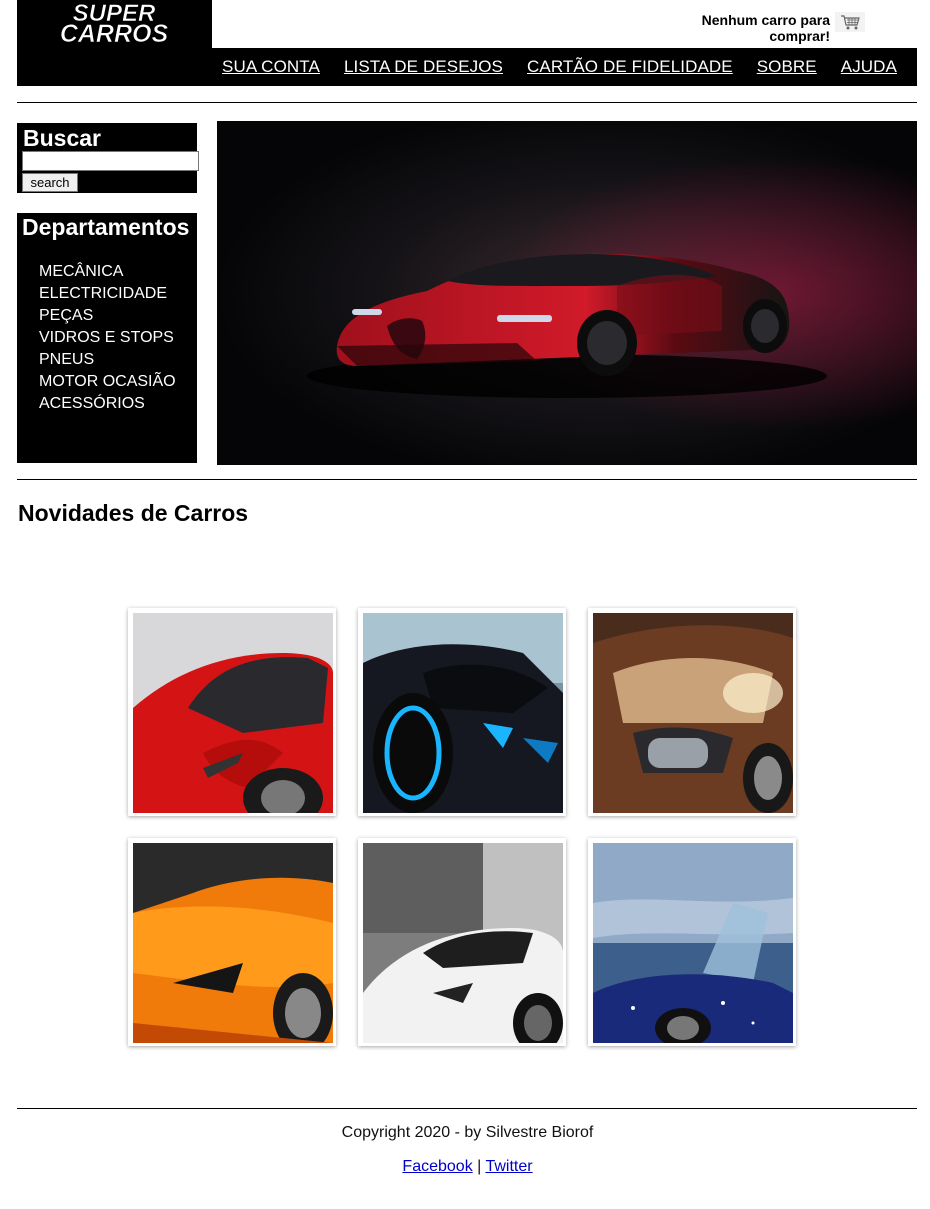 The width and height of the screenshot is (930, 1209). What do you see at coordinates (62, 138) in the screenshot?
I see `search-title: Buscar` at bounding box center [62, 138].